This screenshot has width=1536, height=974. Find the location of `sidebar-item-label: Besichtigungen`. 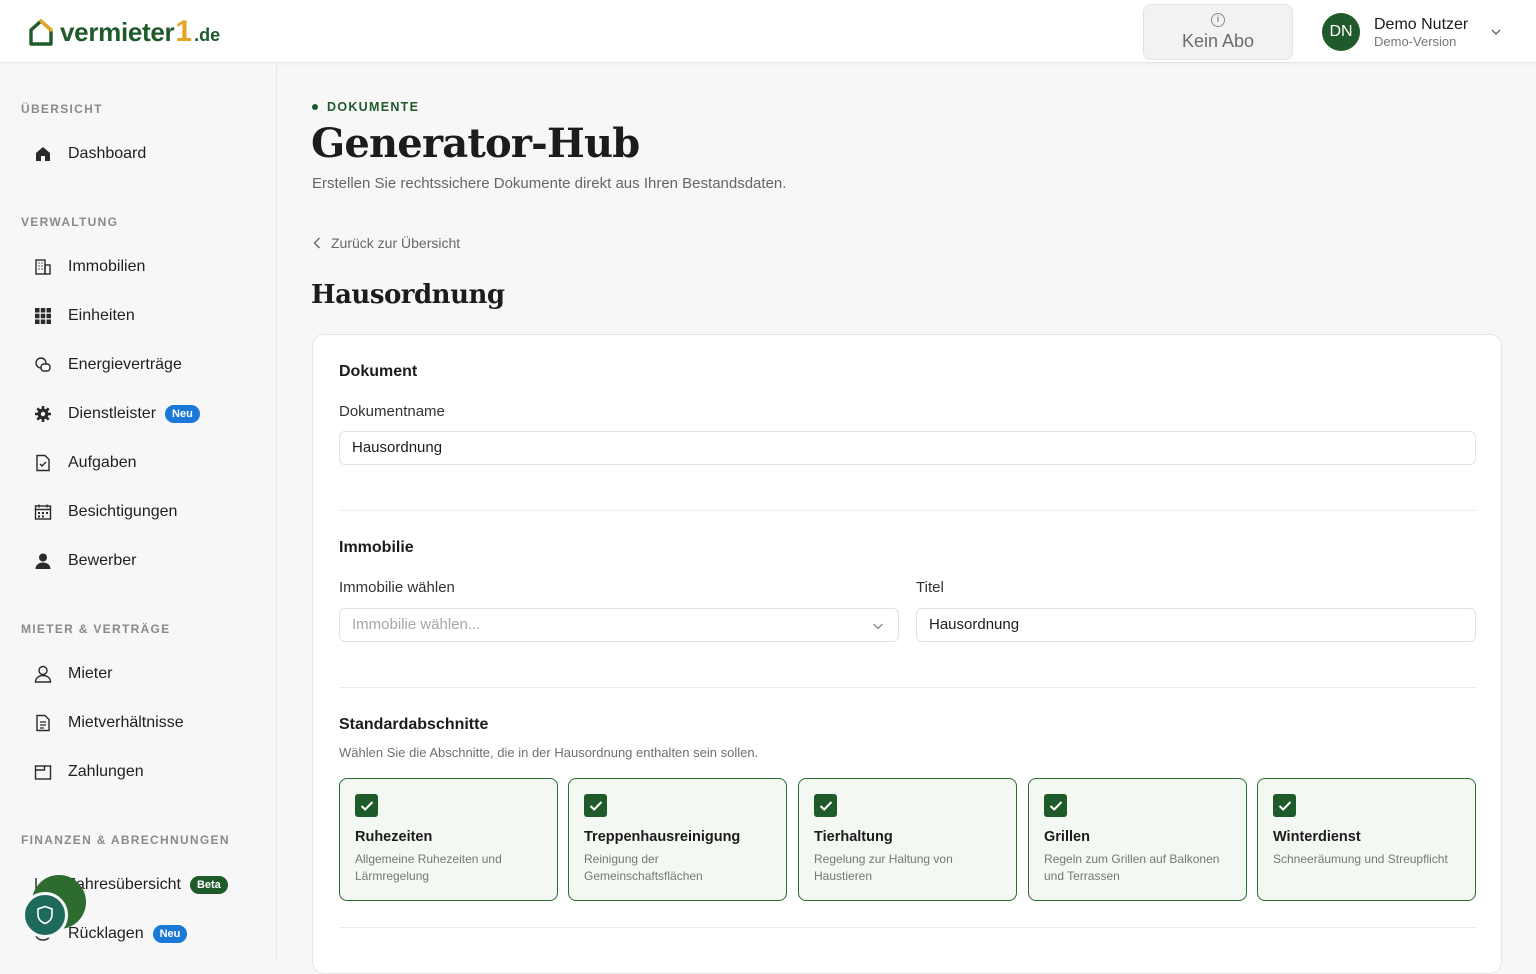

sidebar-item-label: Besichtigungen is located at coordinates (123, 511).